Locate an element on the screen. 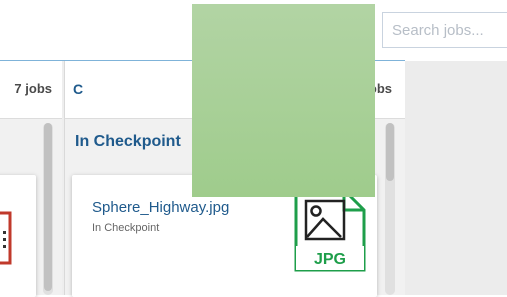  column-title: C is located at coordinates (78, 89).